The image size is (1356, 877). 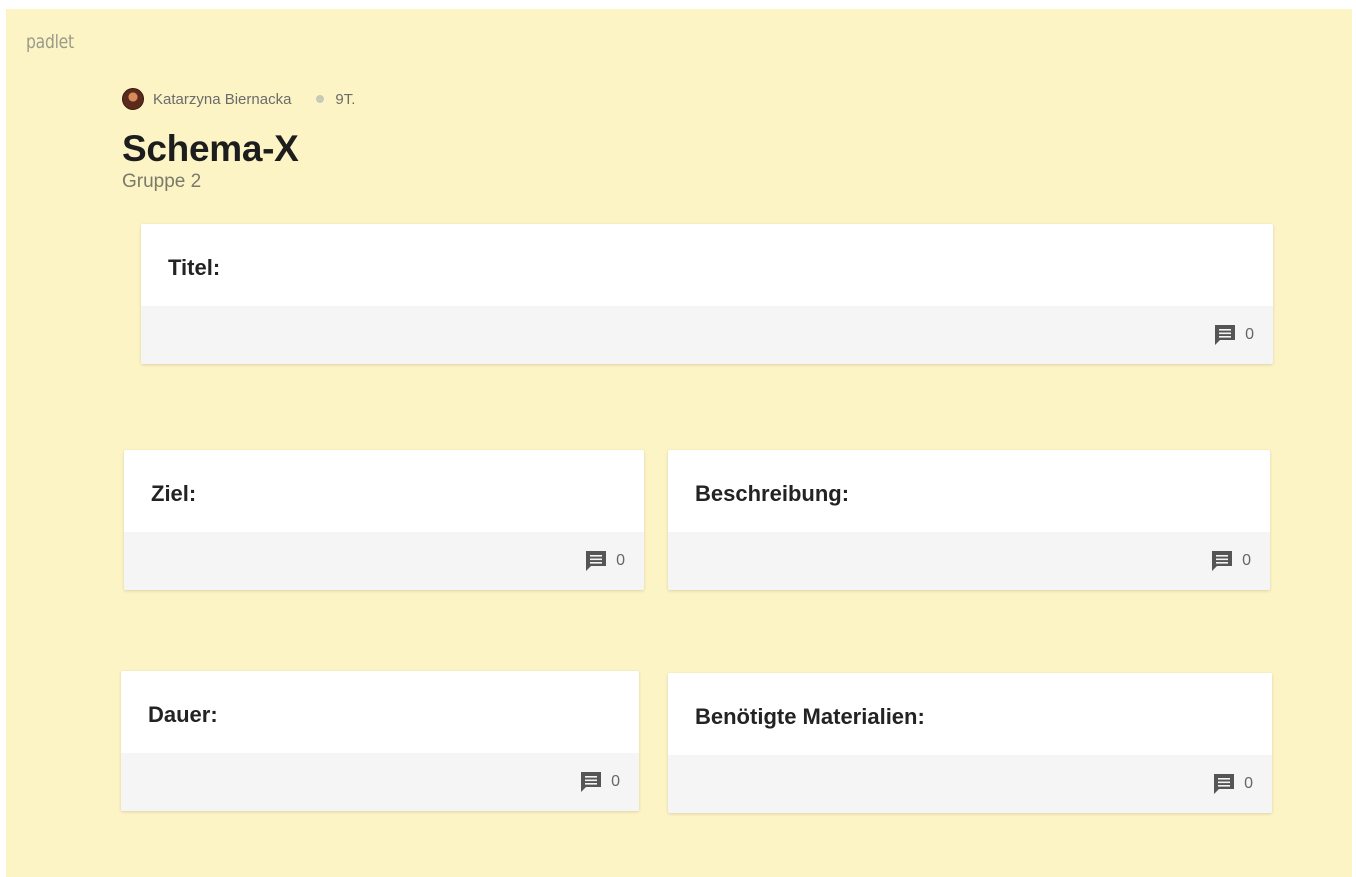 What do you see at coordinates (50, 42) in the screenshot?
I see `padlet-logo: padlet` at bounding box center [50, 42].